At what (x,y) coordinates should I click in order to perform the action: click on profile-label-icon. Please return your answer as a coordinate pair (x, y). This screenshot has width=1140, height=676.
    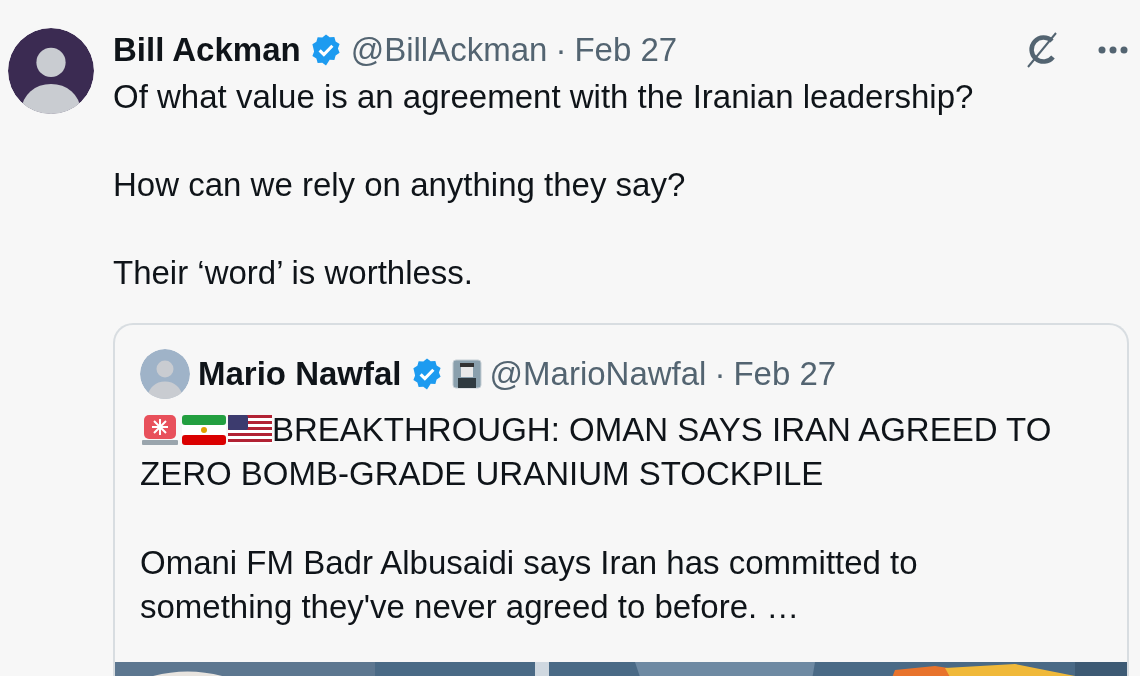
    Looking at the image, I should click on (466, 374).